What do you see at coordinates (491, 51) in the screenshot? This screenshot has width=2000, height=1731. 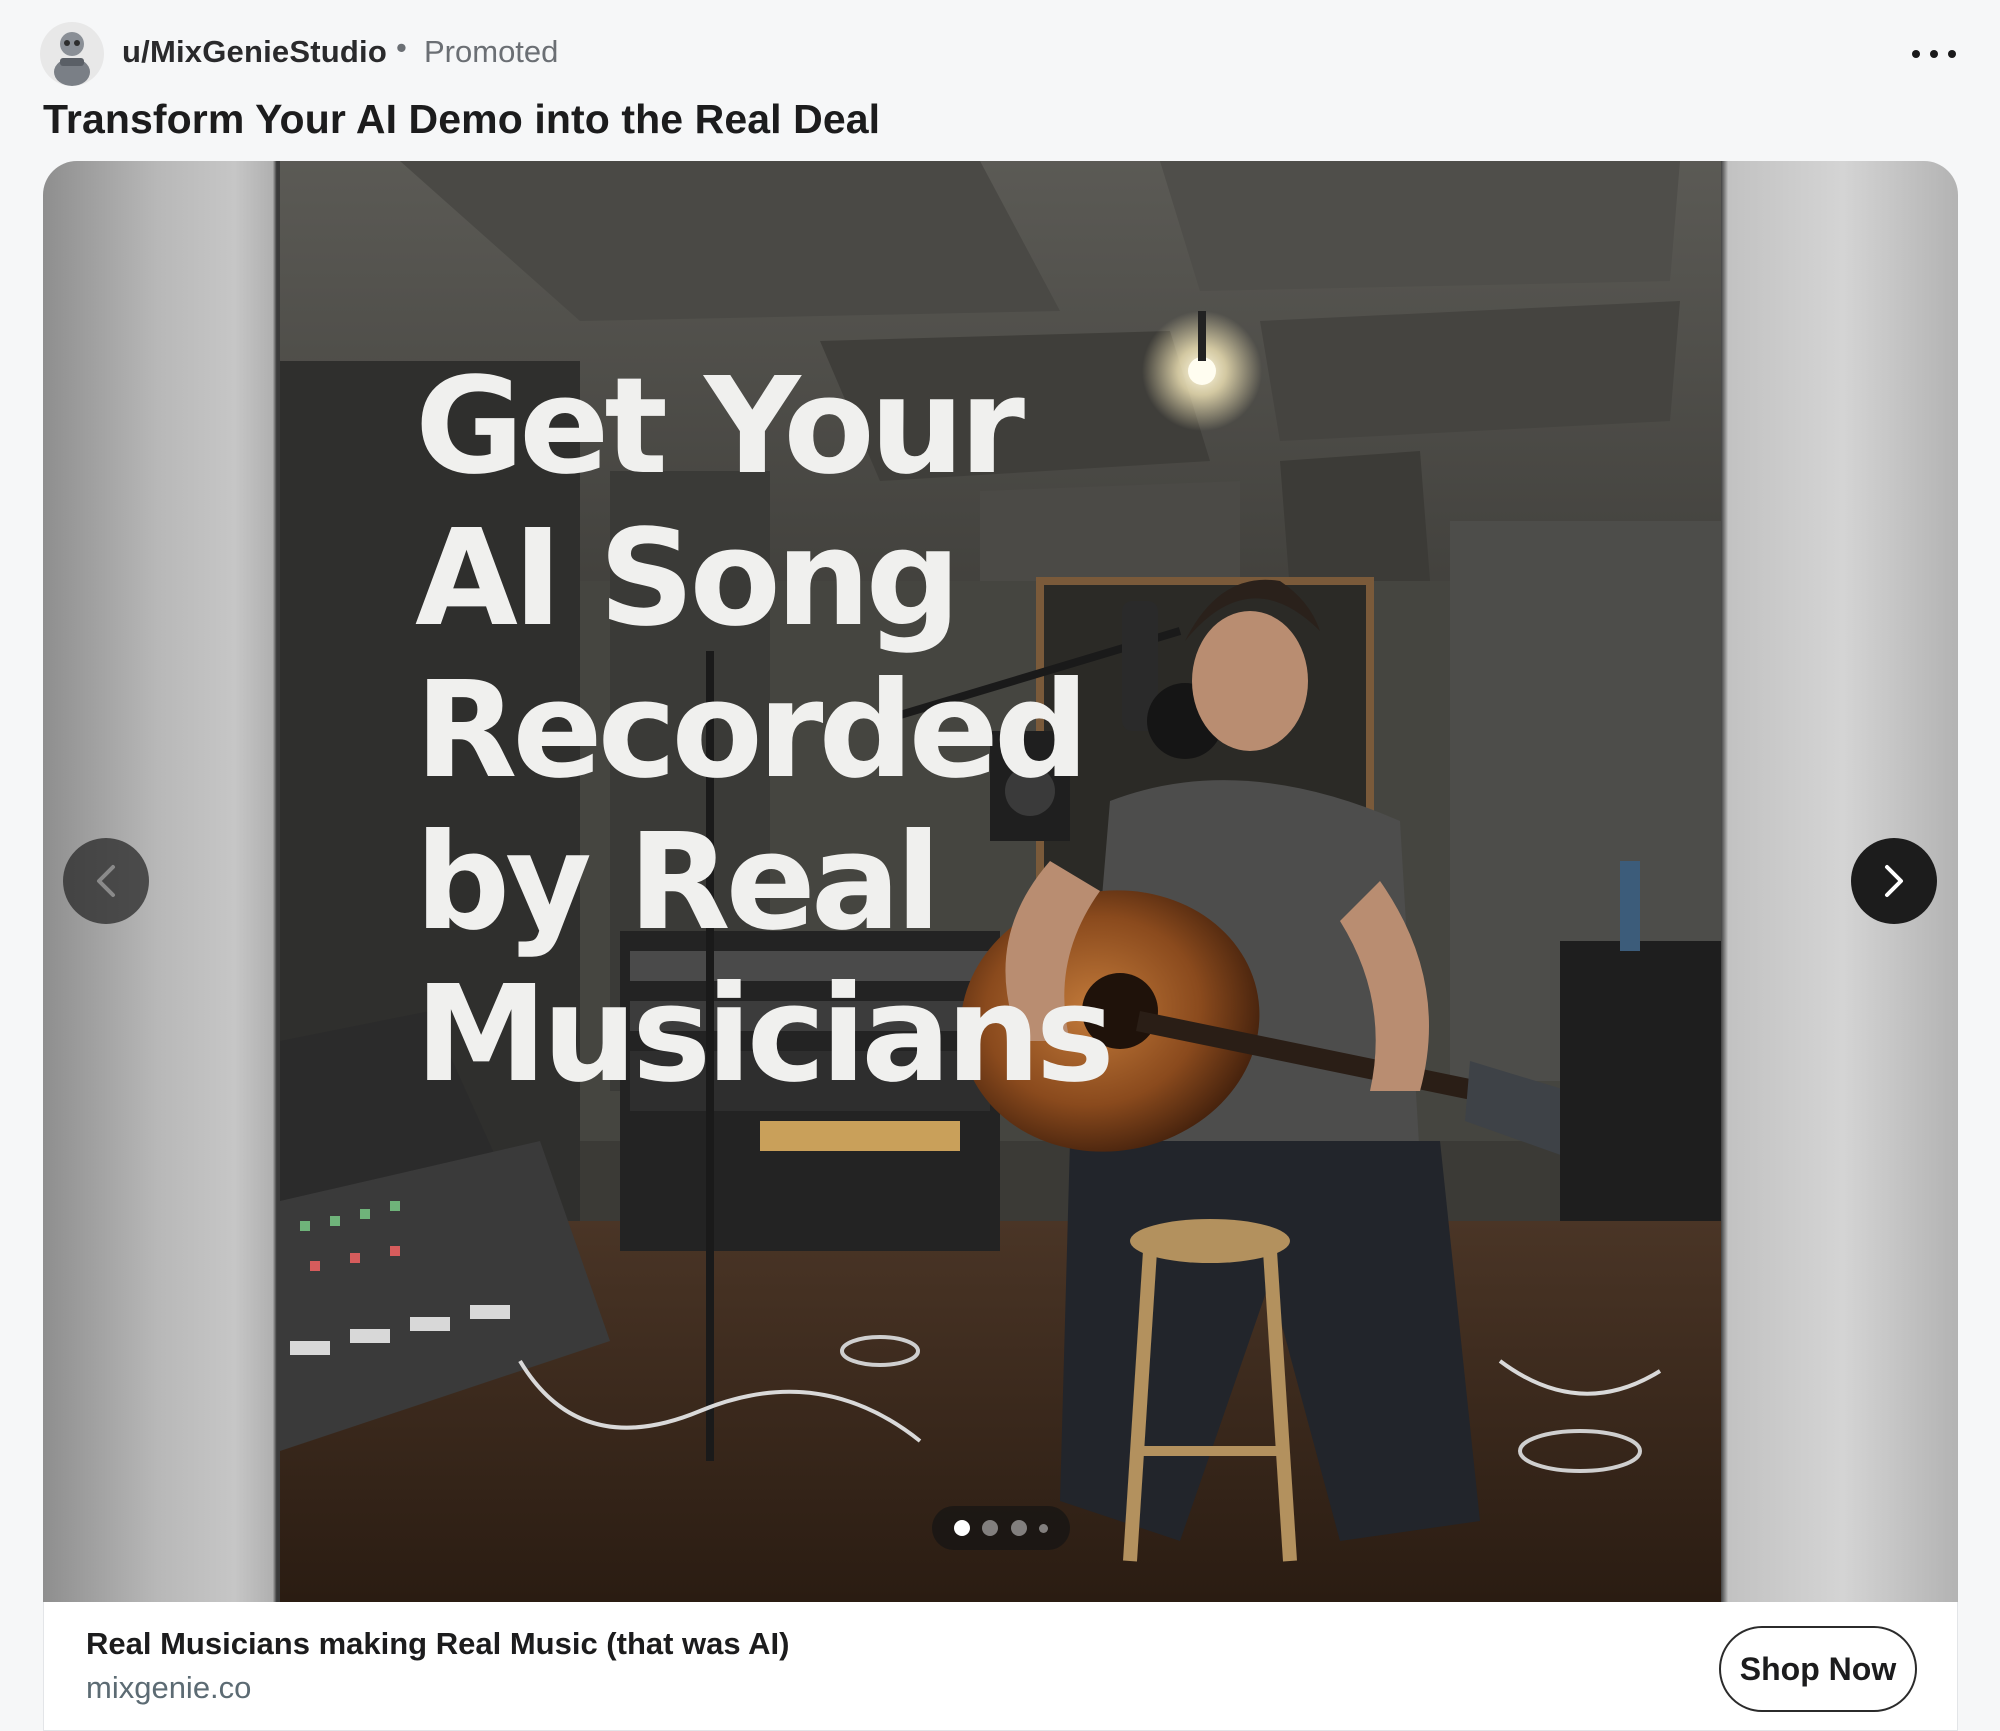 I see `promoted-label: Promoted` at bounding box center [491, 51].